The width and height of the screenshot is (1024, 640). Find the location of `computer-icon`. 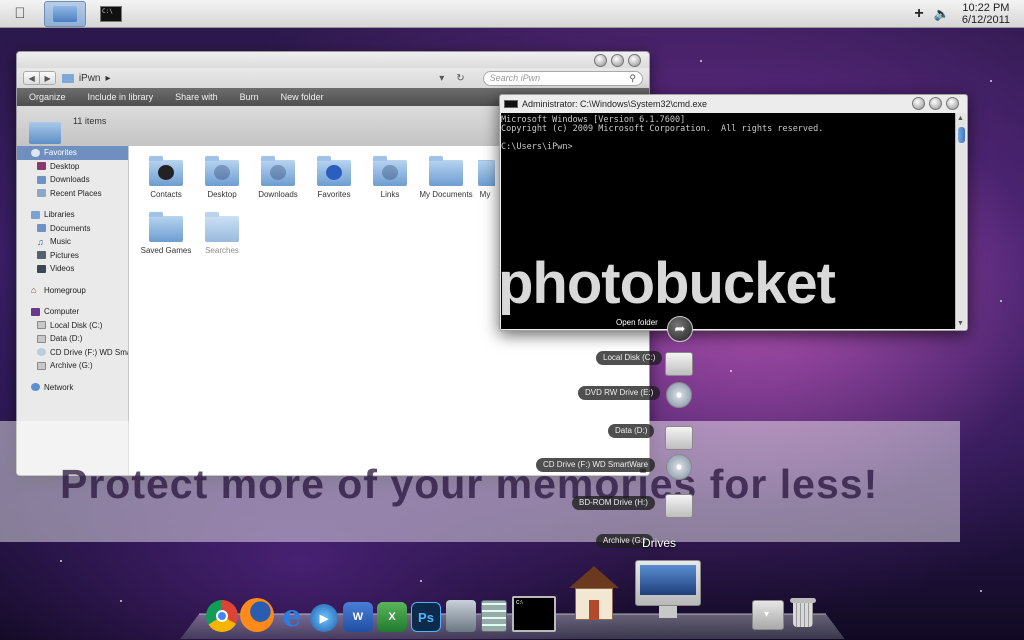

computer-icon is located at coordinates (668, 590).